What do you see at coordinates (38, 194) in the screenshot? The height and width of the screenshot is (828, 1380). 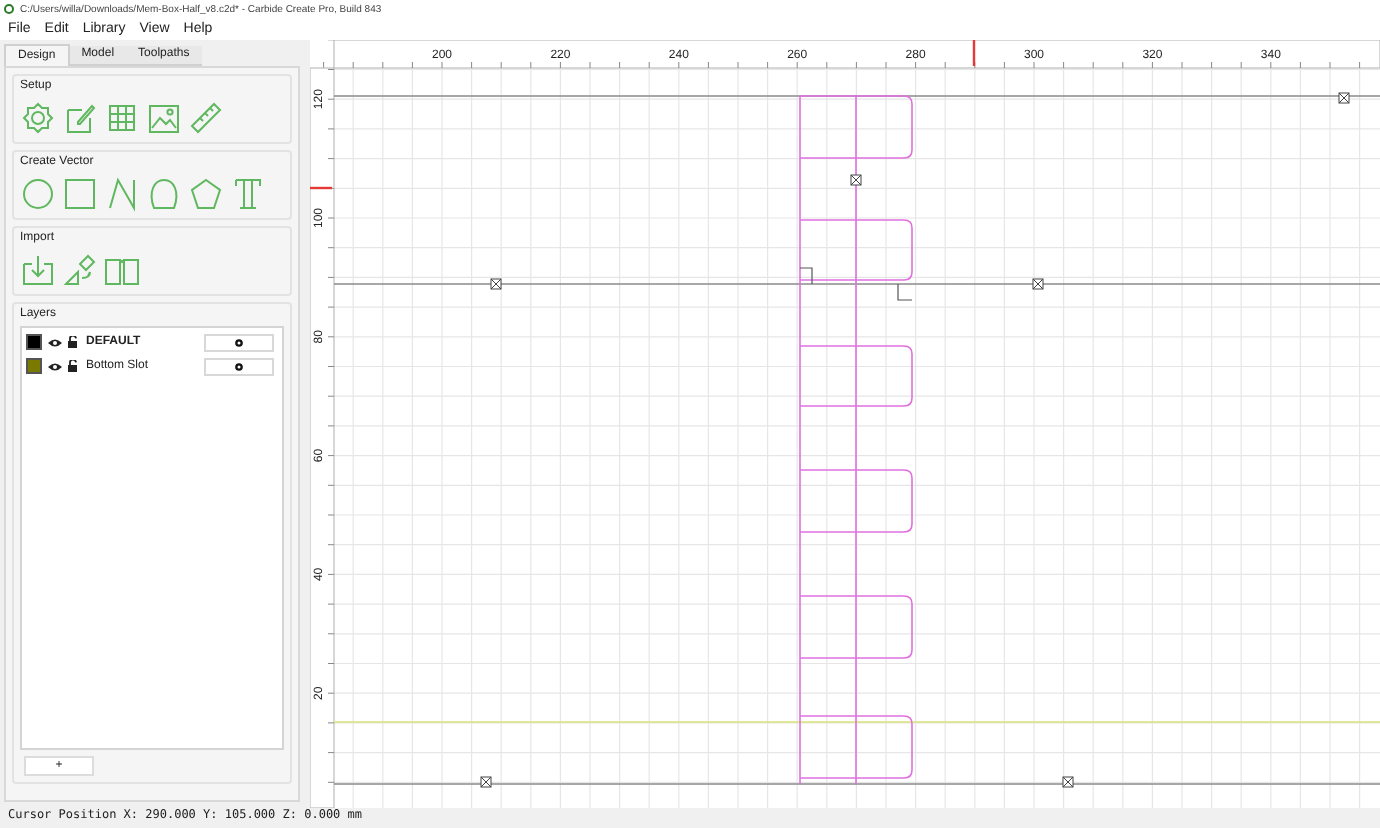 I see `circle-icon` at bounding box center [38, 194].